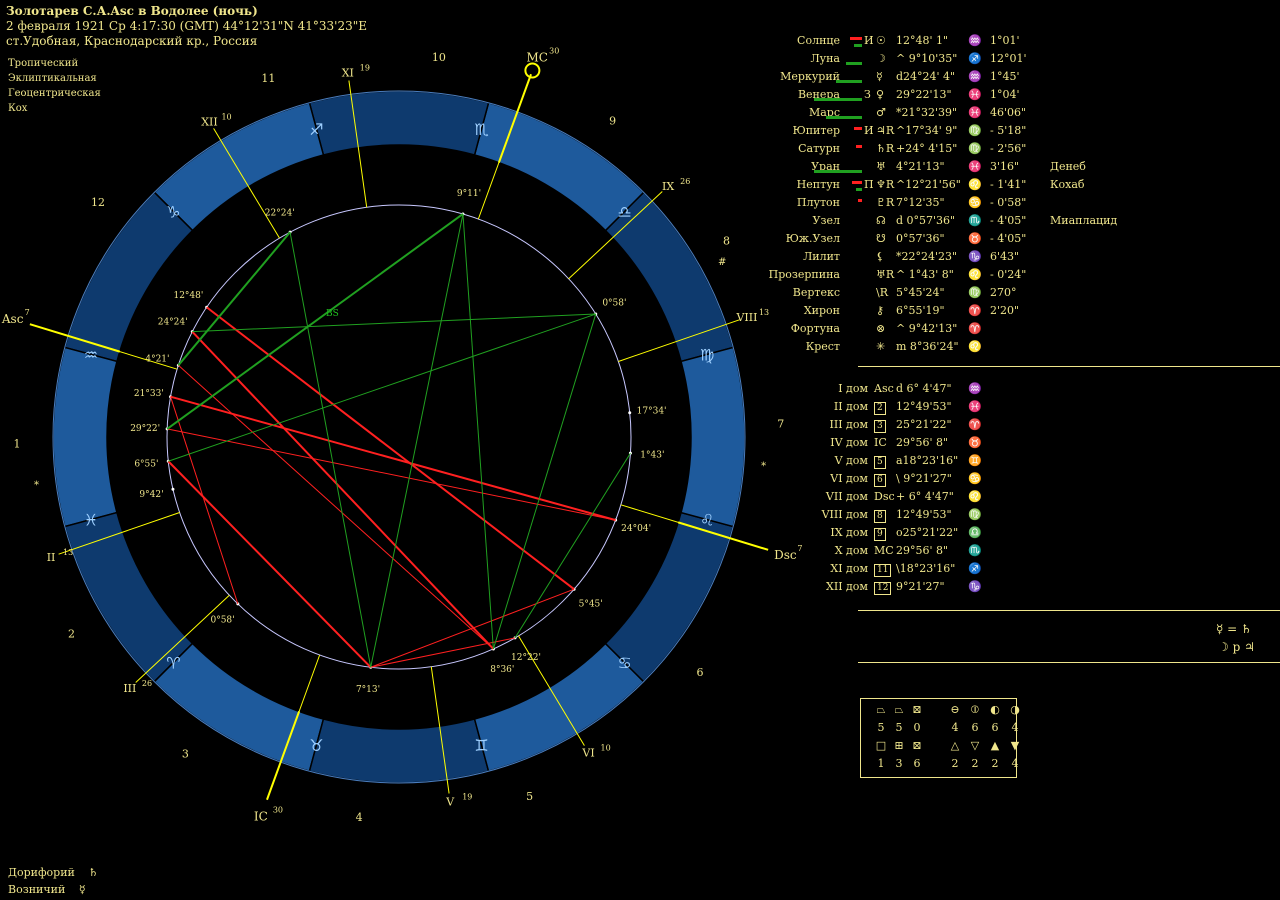 This screenshot has width=1280, height=900. I want to click on house-name: II дом, so click(850, 406).